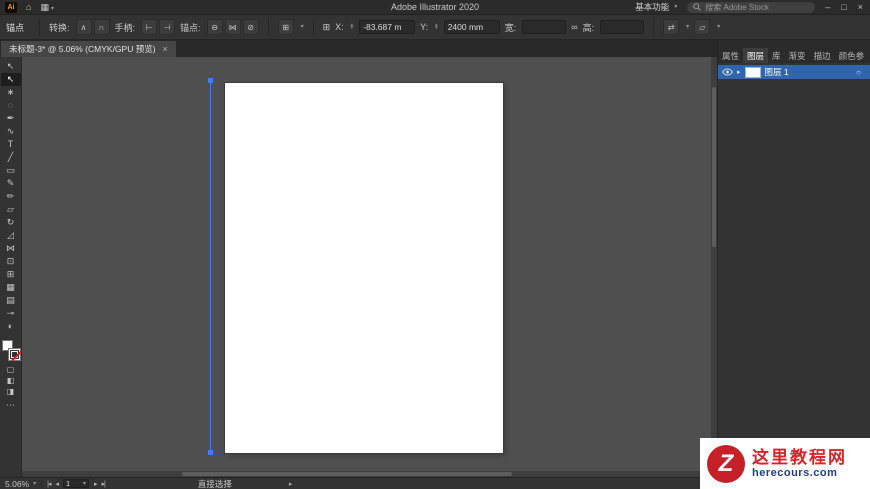 The height and width of the screenshot is (489, 870). I want to click on zoom-select: 5.06% ▾, so click(20, 484).